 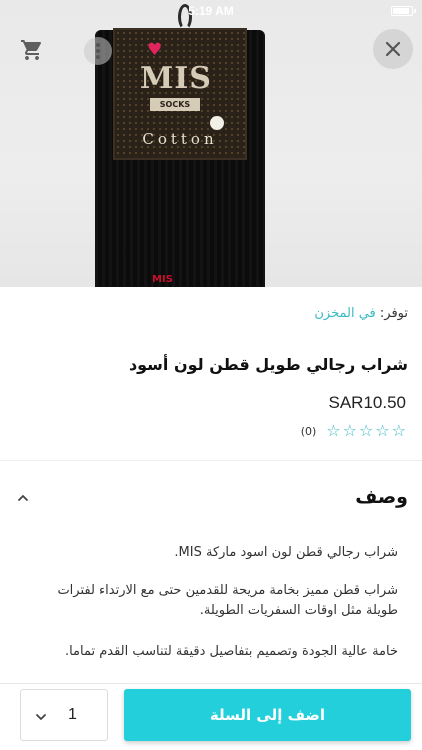 I want to click on rating: (0) ☆ ☆ ☆ ☆ ☆, so click(x=353, y=431).